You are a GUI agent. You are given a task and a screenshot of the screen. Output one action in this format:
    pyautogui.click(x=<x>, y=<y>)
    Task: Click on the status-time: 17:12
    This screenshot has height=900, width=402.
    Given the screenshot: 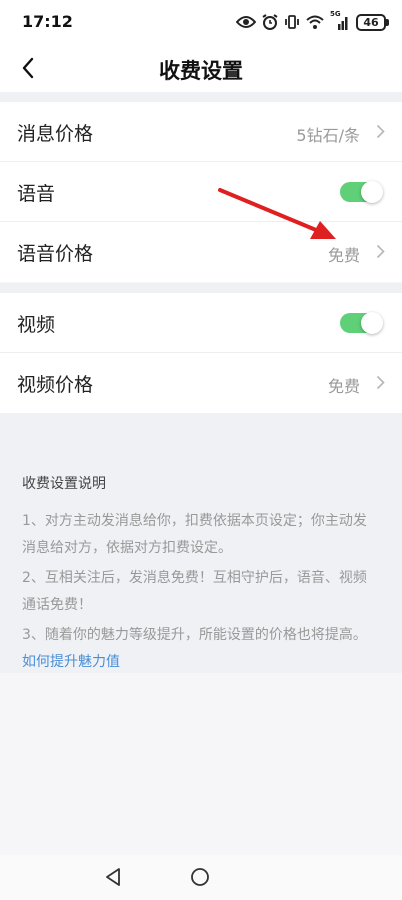 What is the action you would take?
    pyautogui.click(x=47, y=21)
    